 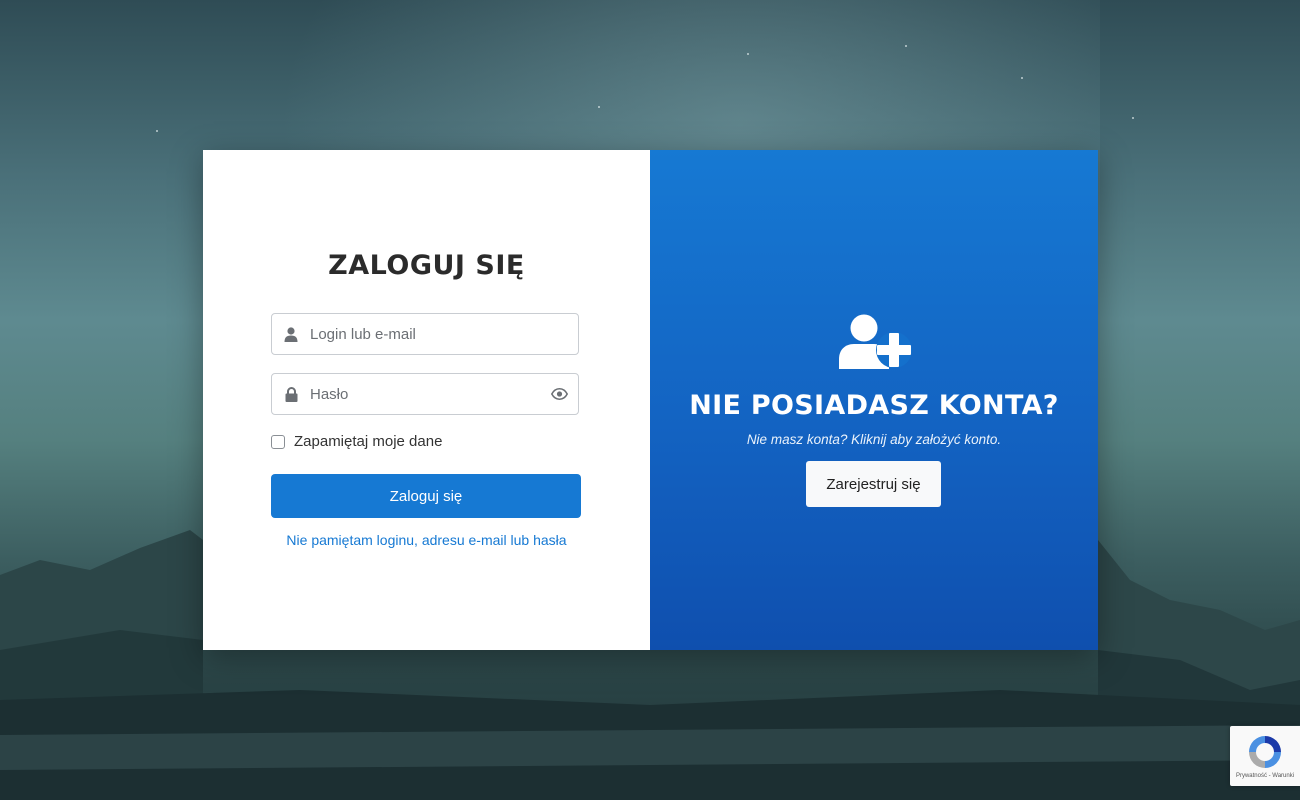 I want to click on user-icon, so click(x=291, y=334).